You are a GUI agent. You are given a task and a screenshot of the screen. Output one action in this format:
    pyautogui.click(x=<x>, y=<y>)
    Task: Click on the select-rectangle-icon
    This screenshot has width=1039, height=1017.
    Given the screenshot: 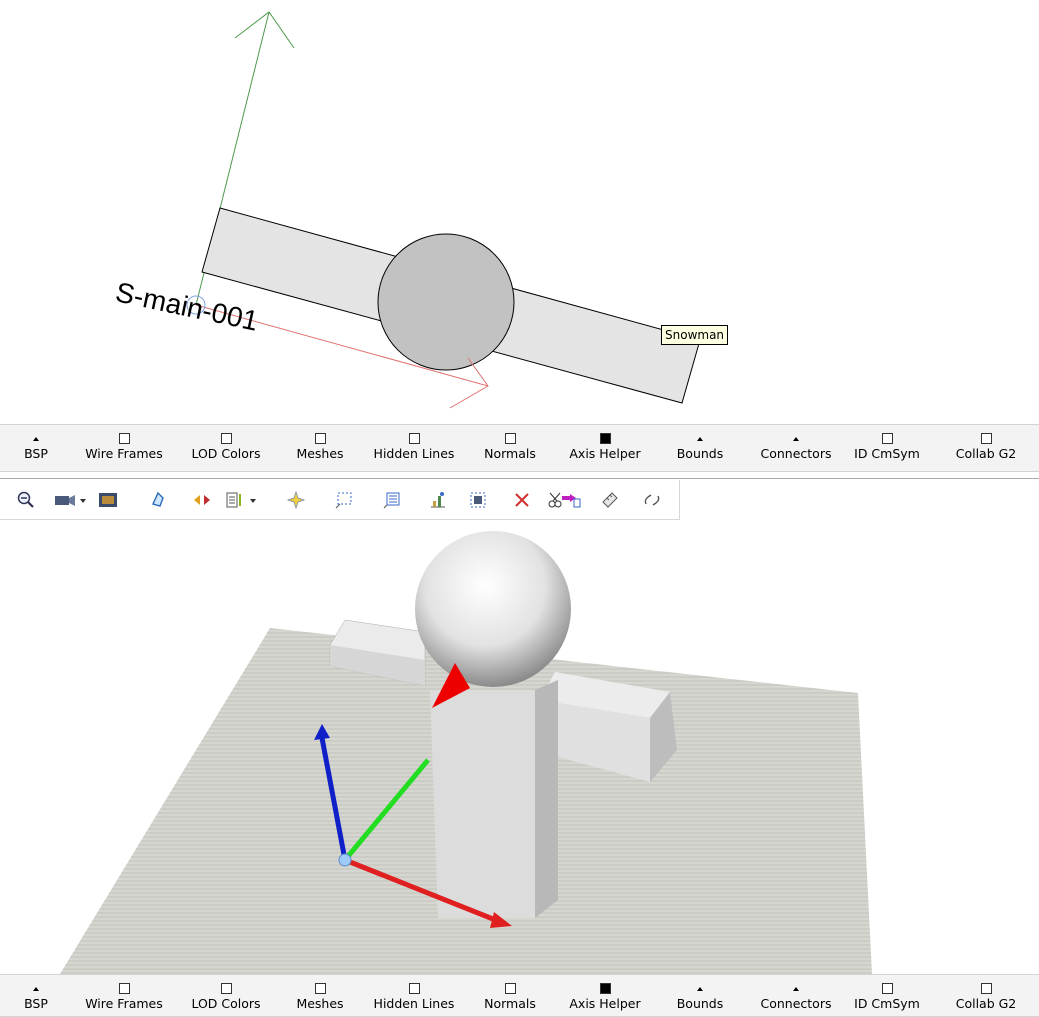 What is the action you would take?
    pyautogui.click(x=344, y=500)
    